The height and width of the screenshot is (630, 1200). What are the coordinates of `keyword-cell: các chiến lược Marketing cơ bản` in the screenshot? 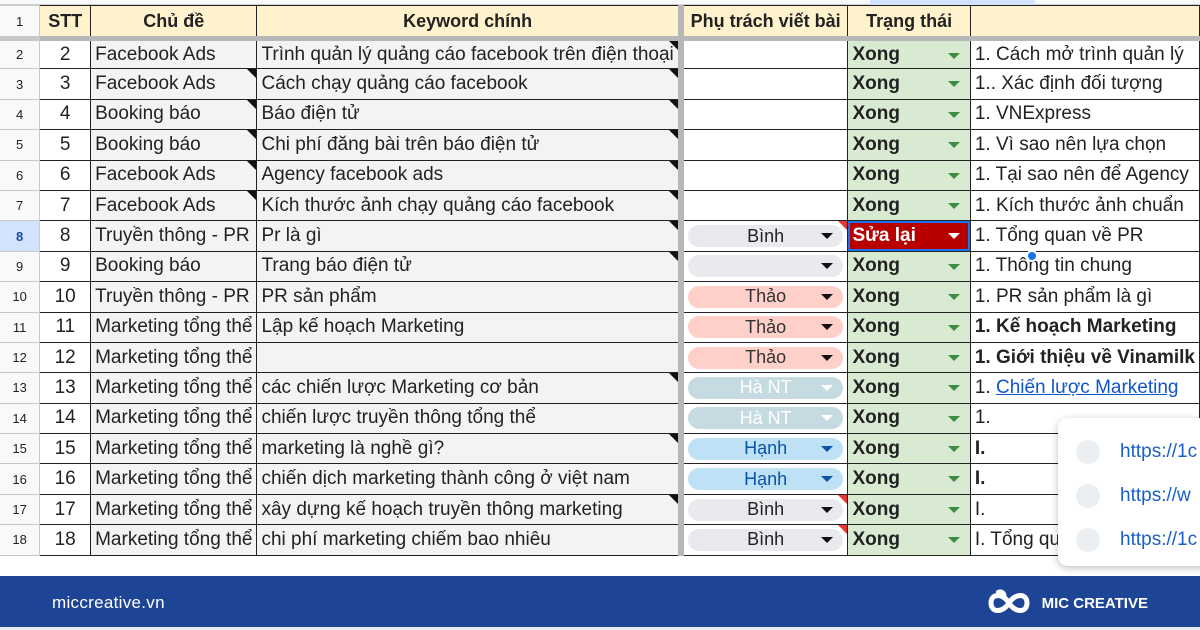 It's located at (470, 388).